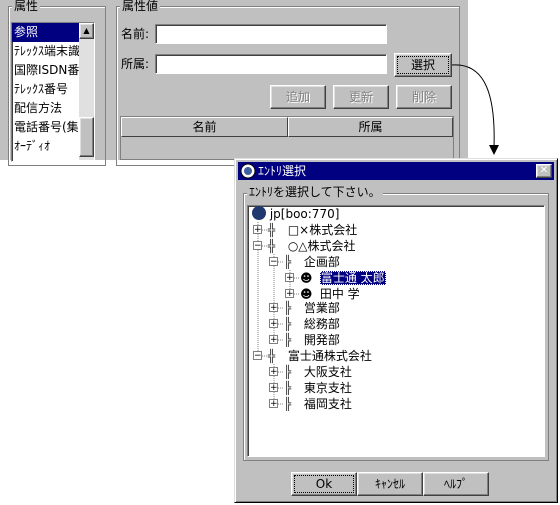 The width and height of the screenshot is (560, 505). Describe the element at coordinates (544, 171) in the screenshot. I see `close-icon: ✕` at that location.